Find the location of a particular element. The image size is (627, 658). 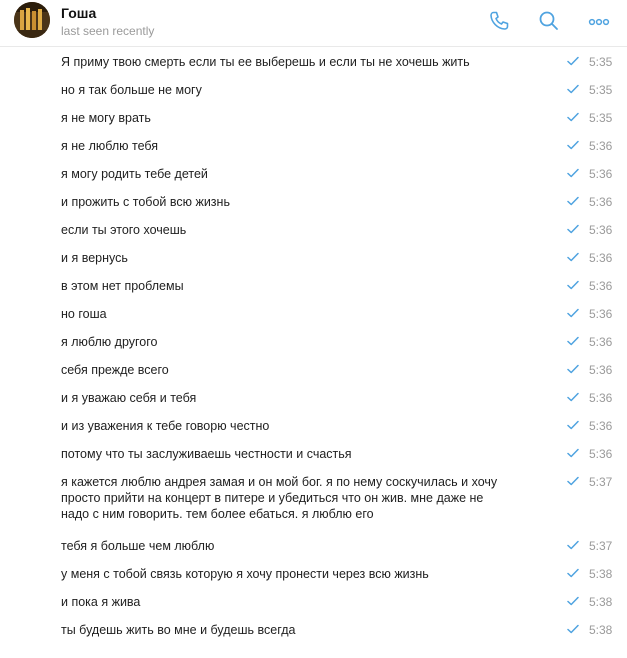

message-text: я не люблю тебя is located at coordinates (110, 146).